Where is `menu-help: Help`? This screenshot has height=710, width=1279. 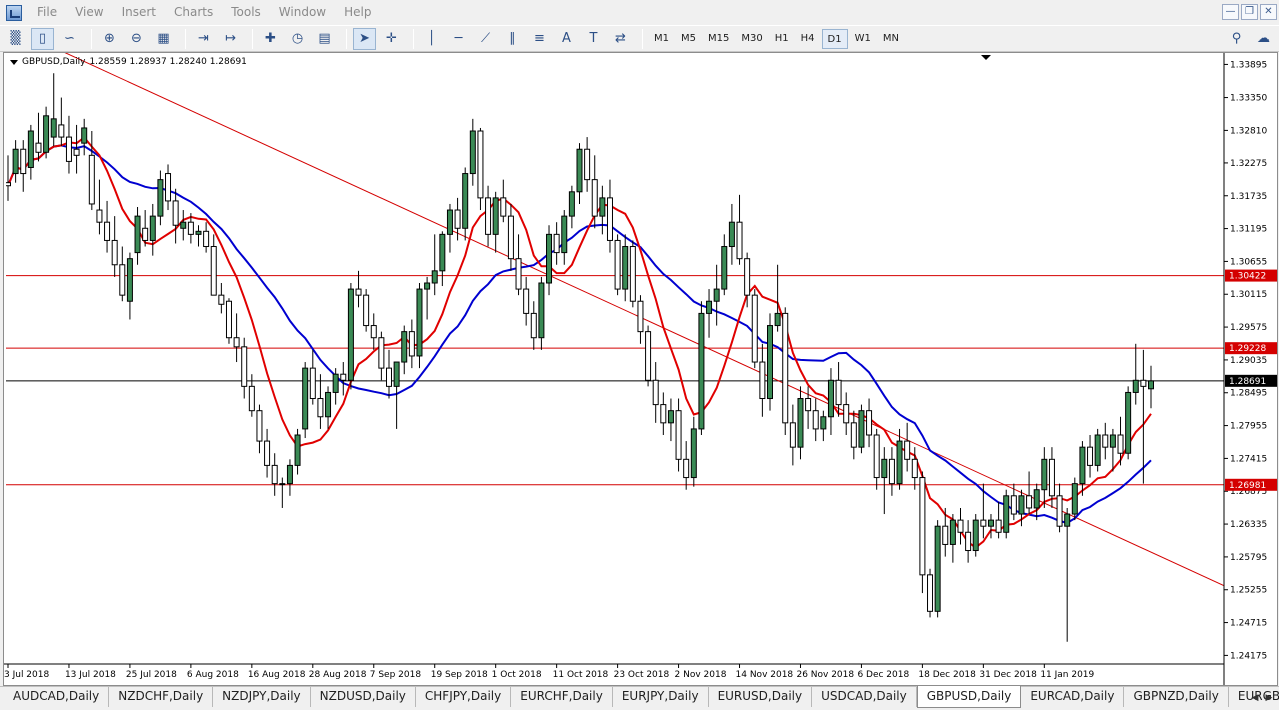 menu-help: Help is located at coordinates (357, 12).